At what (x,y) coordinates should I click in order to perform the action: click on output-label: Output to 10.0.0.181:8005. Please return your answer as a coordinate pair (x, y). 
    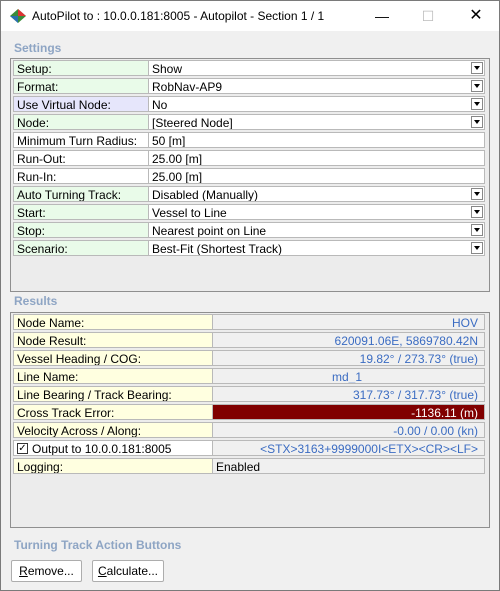
    Looking at the image, I should click on (102, 449).